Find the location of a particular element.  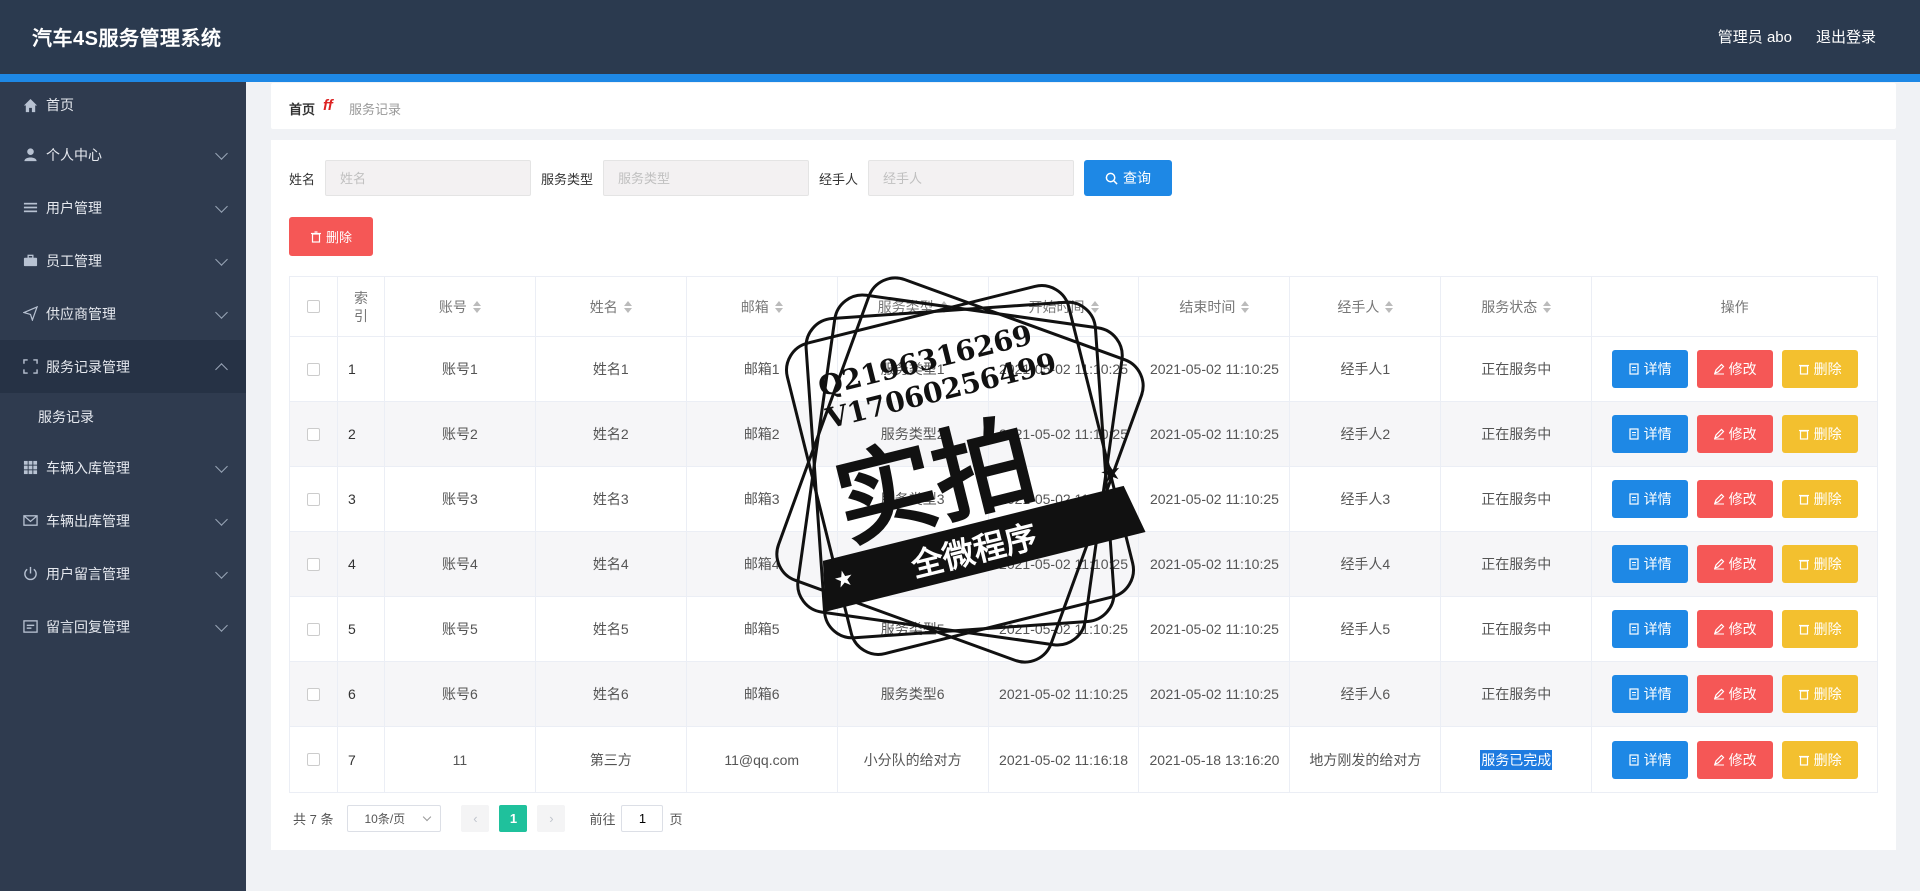

service-type-label: 服务类型 is located at coordinates (567, 179).